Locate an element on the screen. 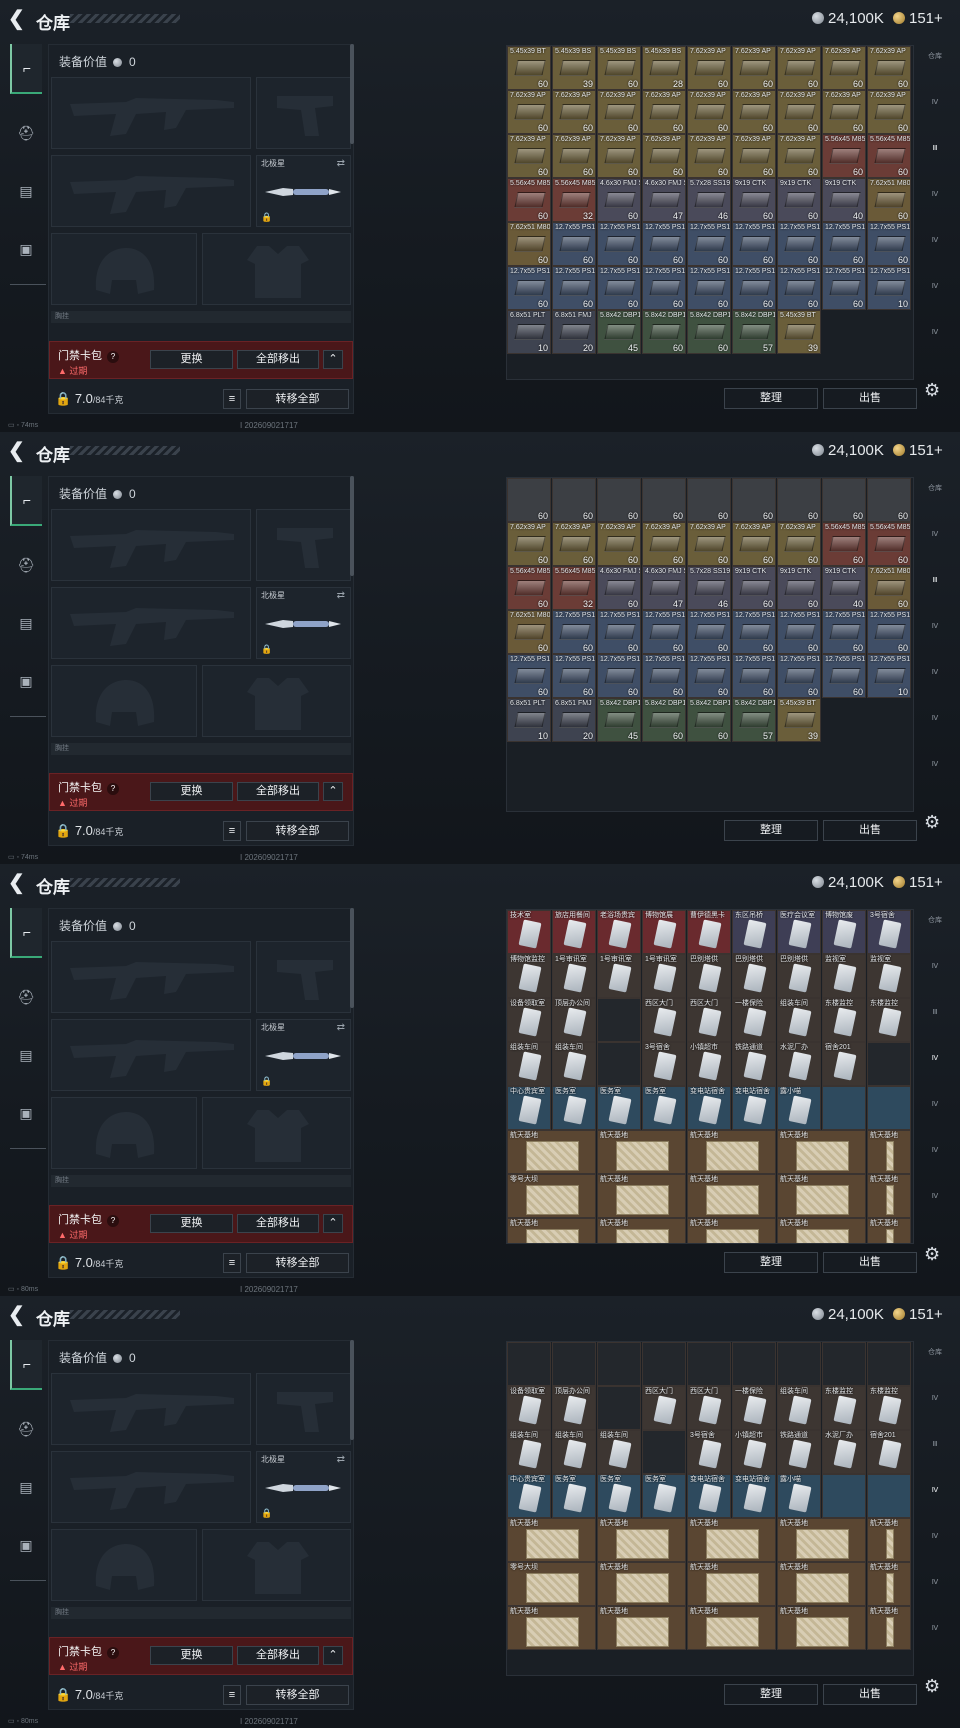 Image resolution: width=960 pixels, height=1728 pixels. inventory-item: 一楼保险 is located at coordinates (754, 1020).